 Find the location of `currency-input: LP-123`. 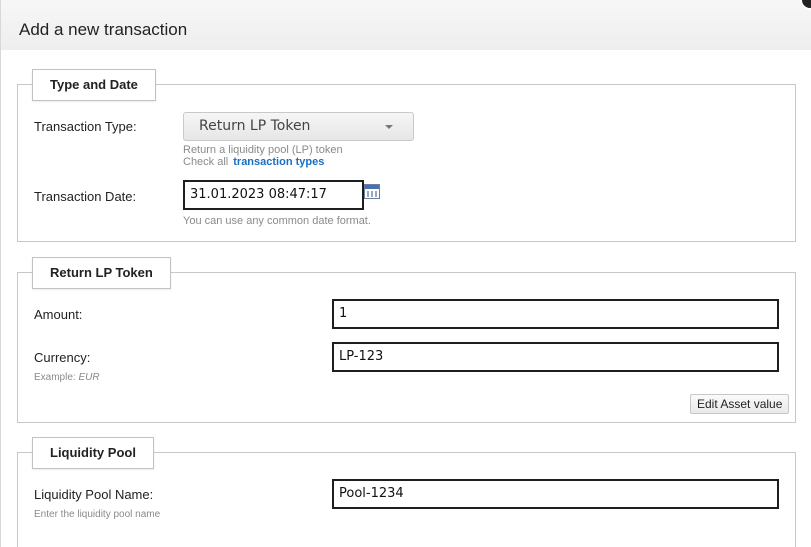

currency-input: LP-123 is located at coordinates (555, 357).